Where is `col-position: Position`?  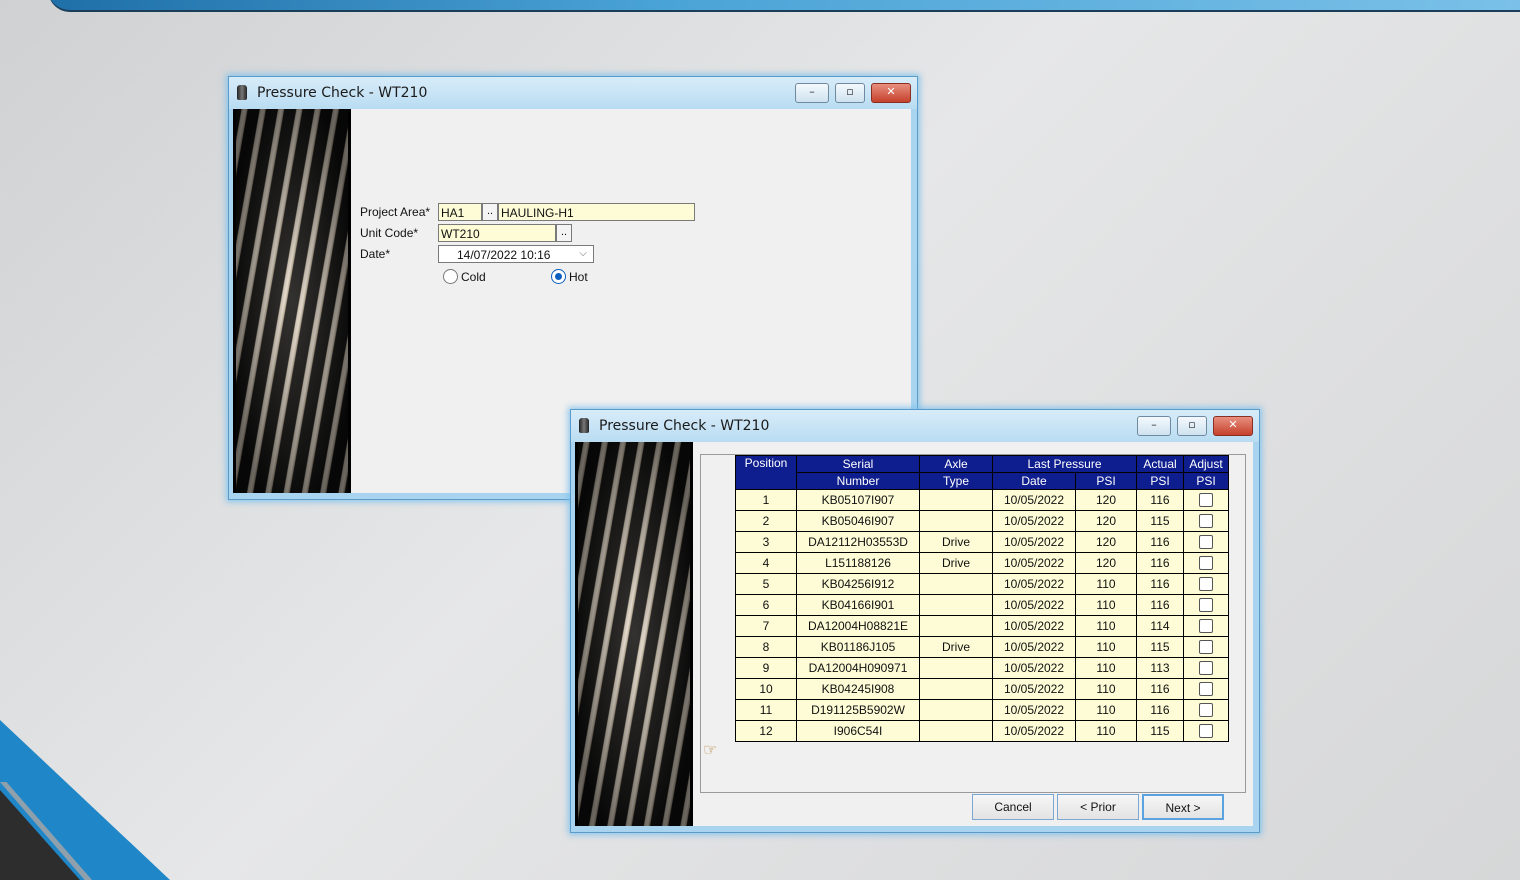
col-position: Position is located at coordinates (766, 472).